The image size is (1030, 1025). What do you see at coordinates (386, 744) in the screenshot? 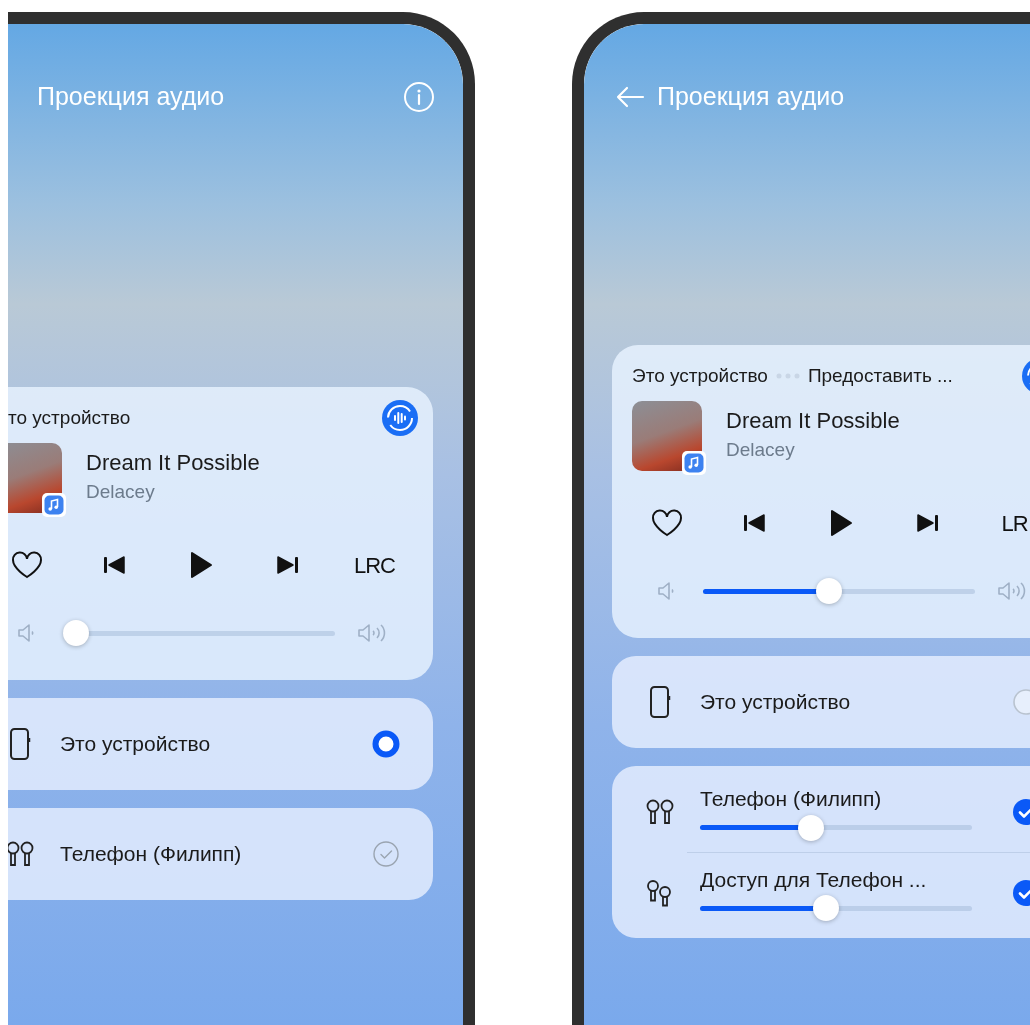
I see `radio-circle-icon` at bounding box center [386, 744].